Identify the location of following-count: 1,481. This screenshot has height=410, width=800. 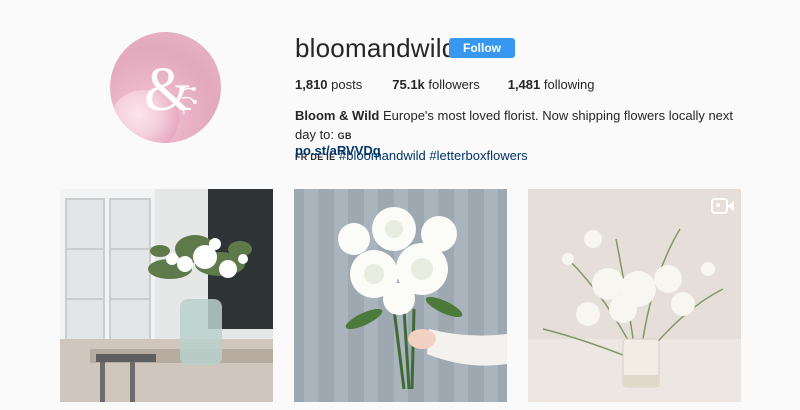
(524, 84).